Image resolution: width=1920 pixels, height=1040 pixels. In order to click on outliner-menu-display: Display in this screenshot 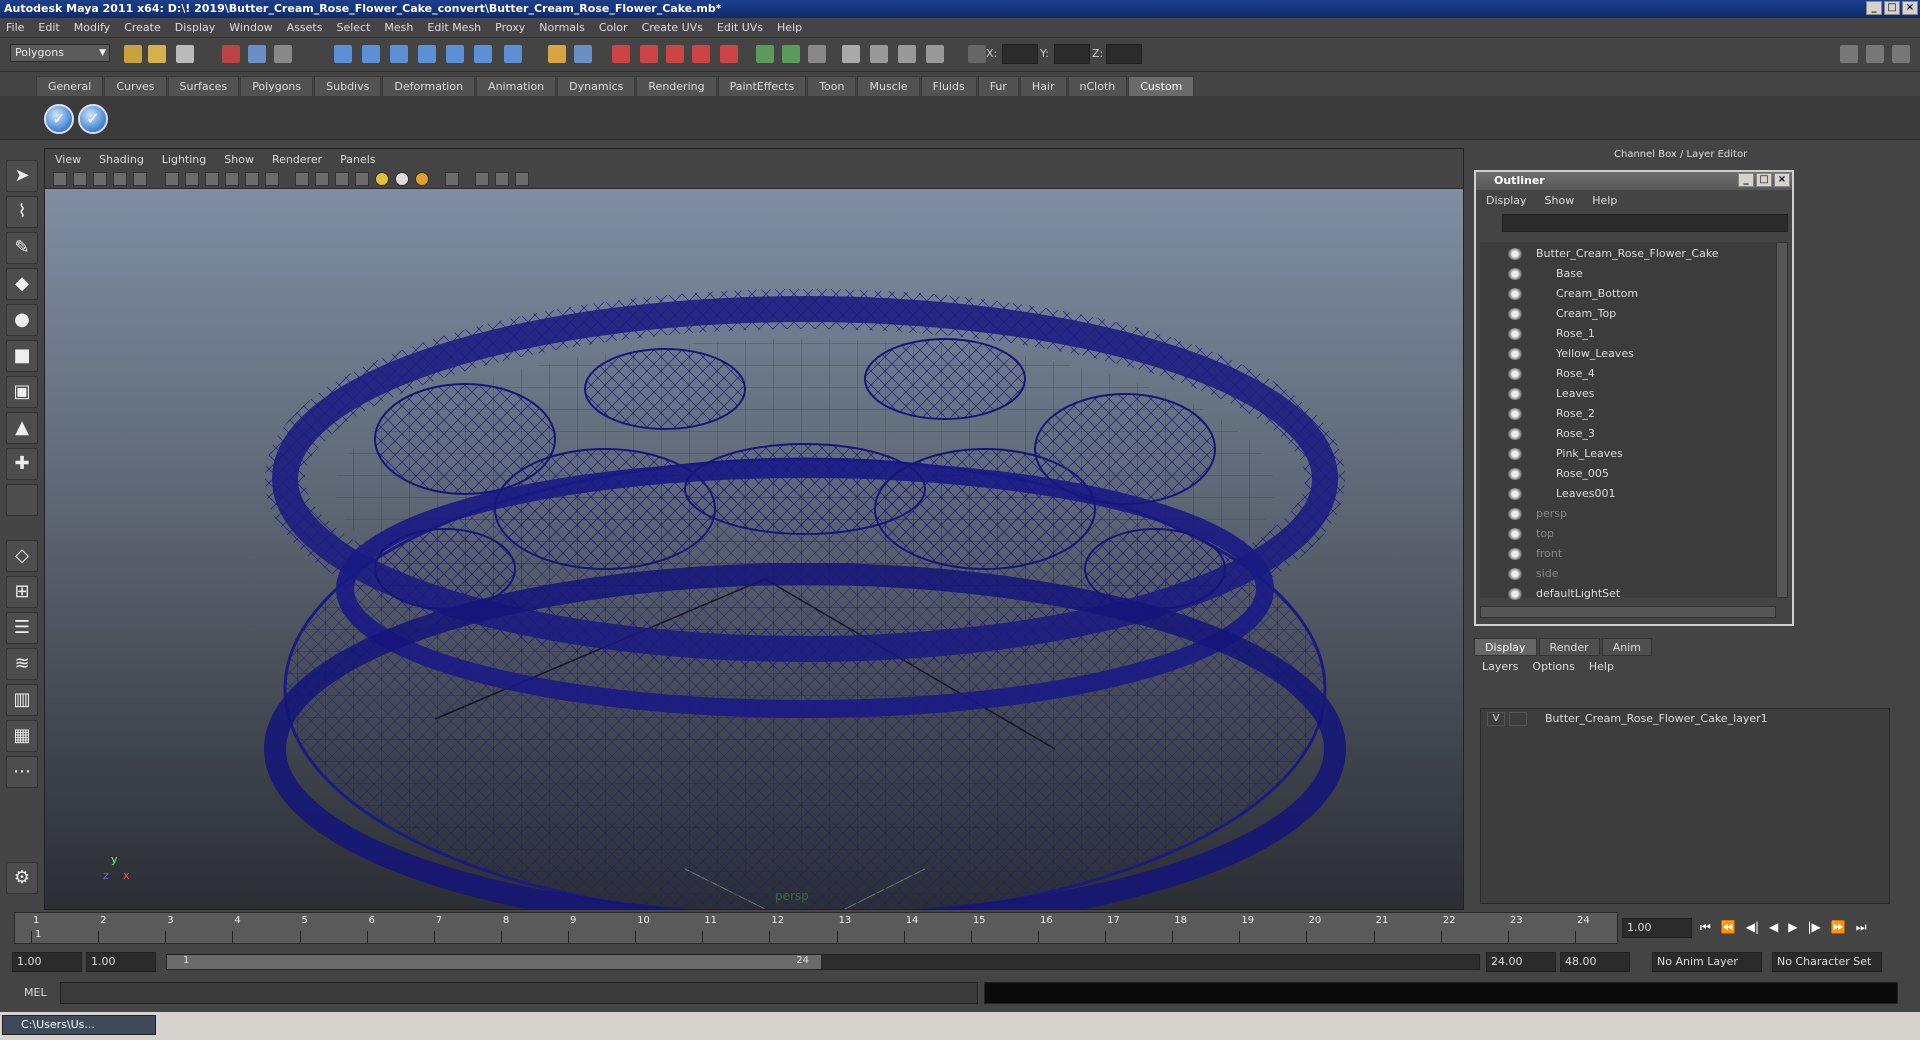, I will do `click(1506, 200)`.